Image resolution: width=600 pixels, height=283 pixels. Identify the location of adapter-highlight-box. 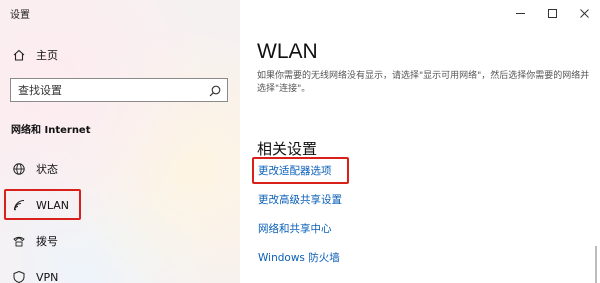
(300, 170).